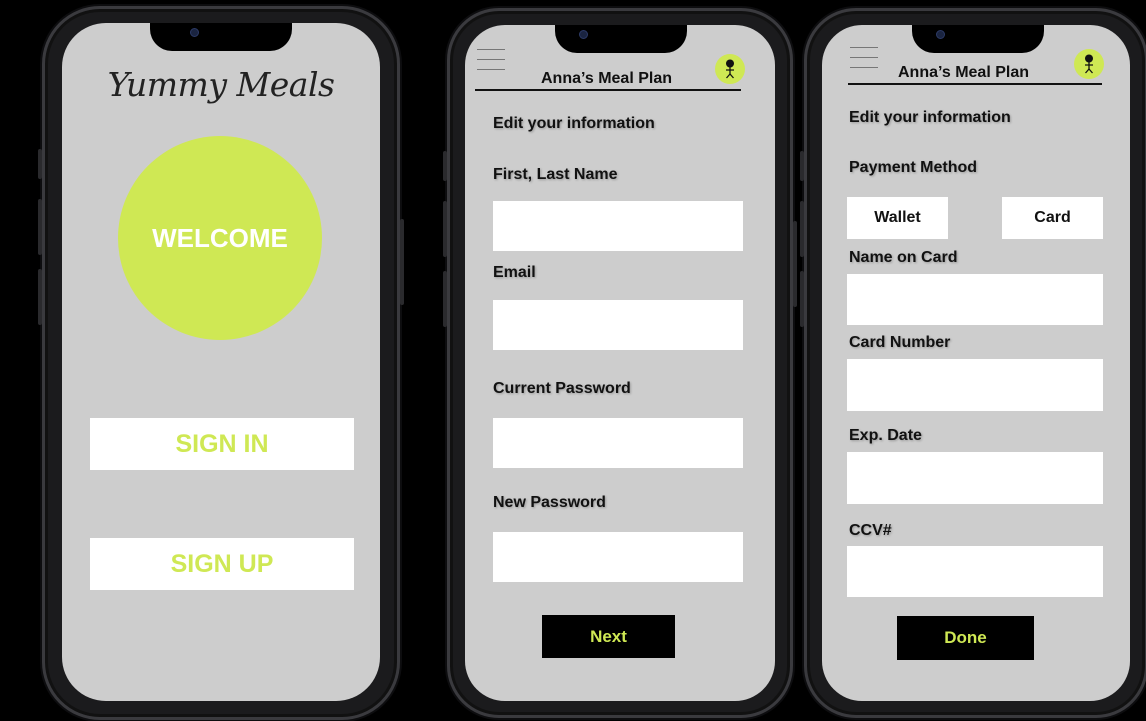 The width and height of the screenshot is (1146, 721). What do you see at coordinates (975, 385) in the screenshot?
I see `card-number-field` at bounding box center [975, 385].